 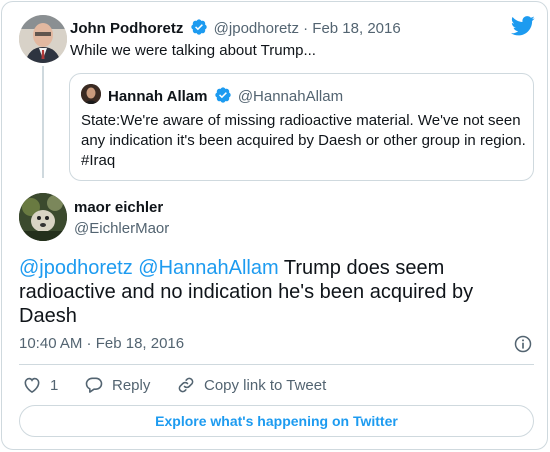 What do you see at coordinates (523, 26) in the screenshot?
I see `twitter-logo-icon` at bounding box center [523, 26].